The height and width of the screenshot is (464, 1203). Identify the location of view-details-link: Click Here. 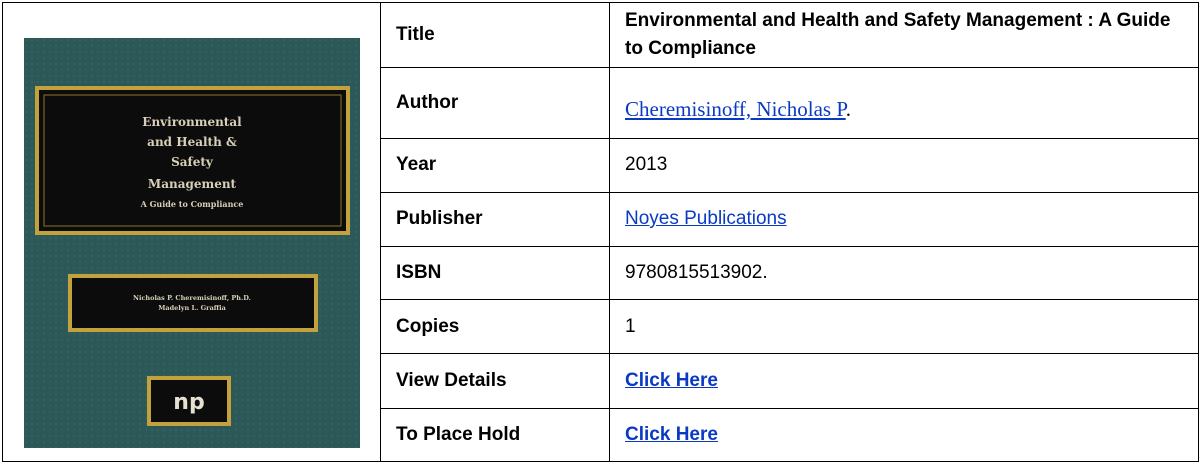
(671, 380).